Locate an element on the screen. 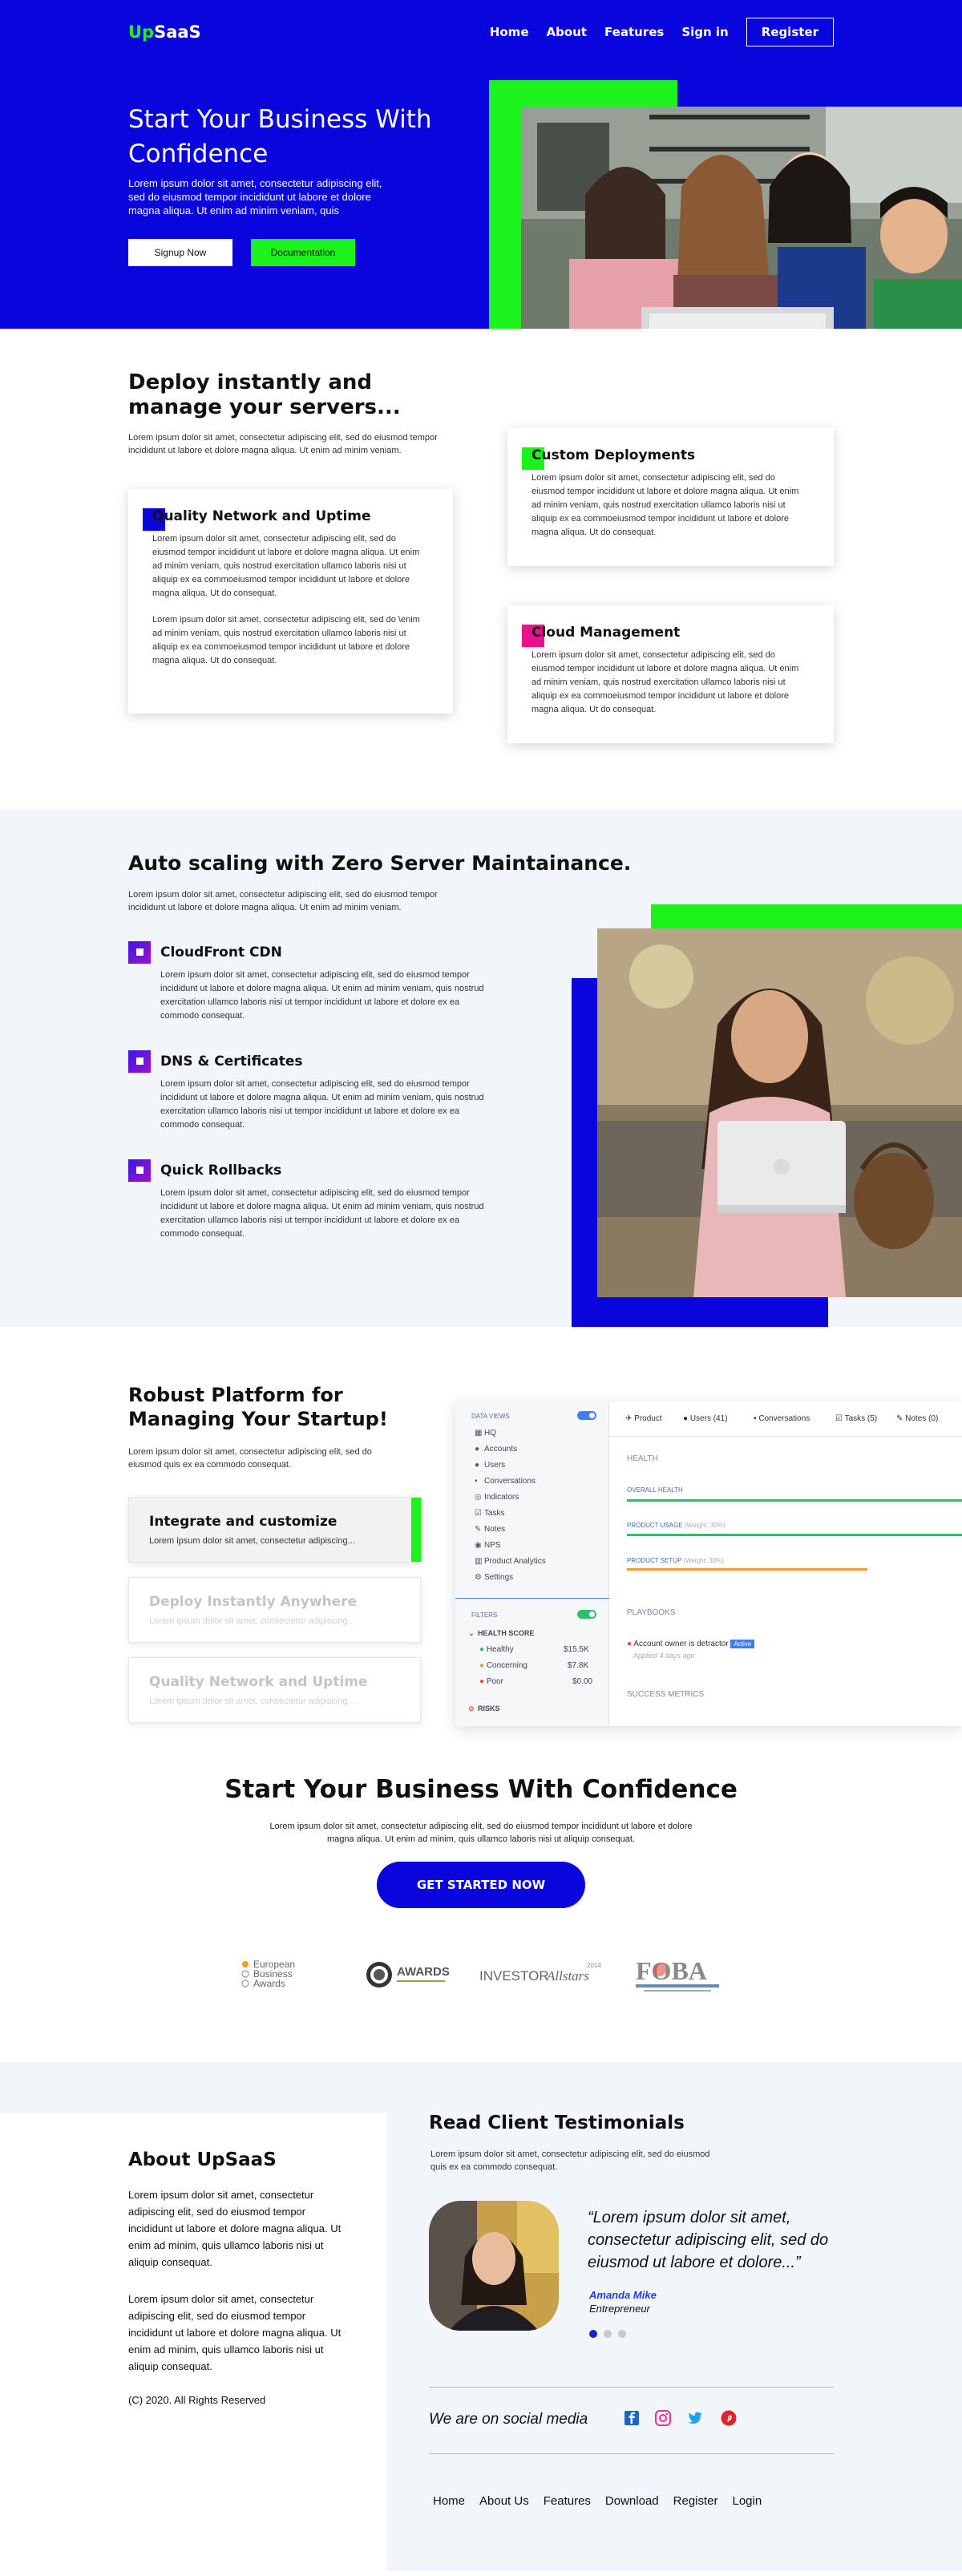  foba-text: FOBA is located at coordinates (671, 1970).